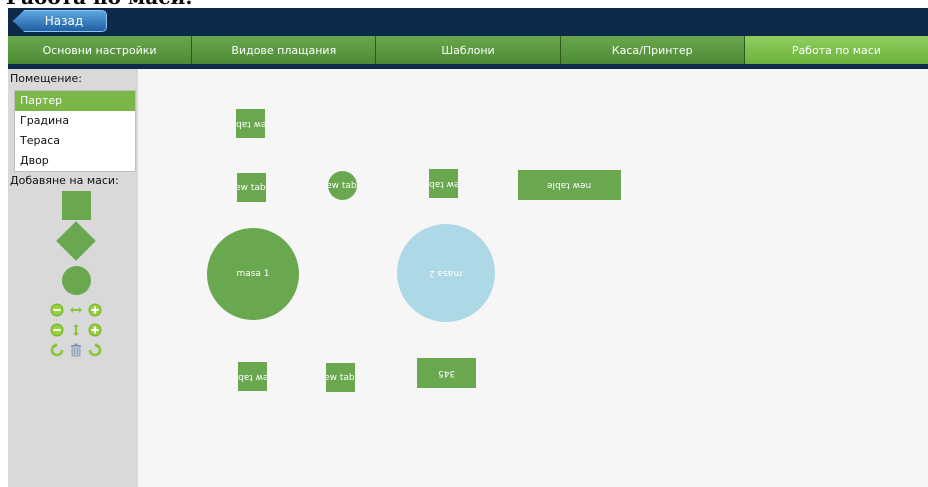 The height and width of the screenshot is (487, 928). Describe the element at coordinates (75, 101) in the screenshot. I see `room-item-parter: Партер` at that location.